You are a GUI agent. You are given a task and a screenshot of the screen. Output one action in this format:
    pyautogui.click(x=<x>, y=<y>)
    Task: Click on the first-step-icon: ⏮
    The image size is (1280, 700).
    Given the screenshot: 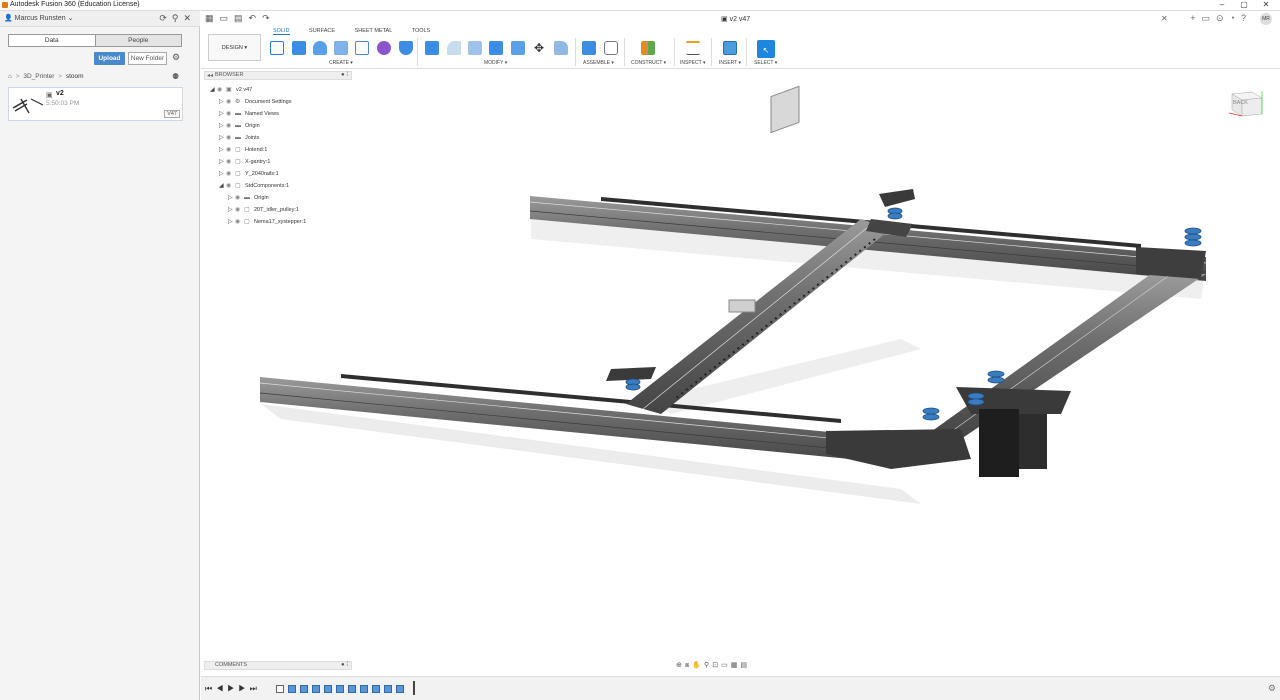 What is the action you would take?
    pyautogui.click(x=210, y=688)
    